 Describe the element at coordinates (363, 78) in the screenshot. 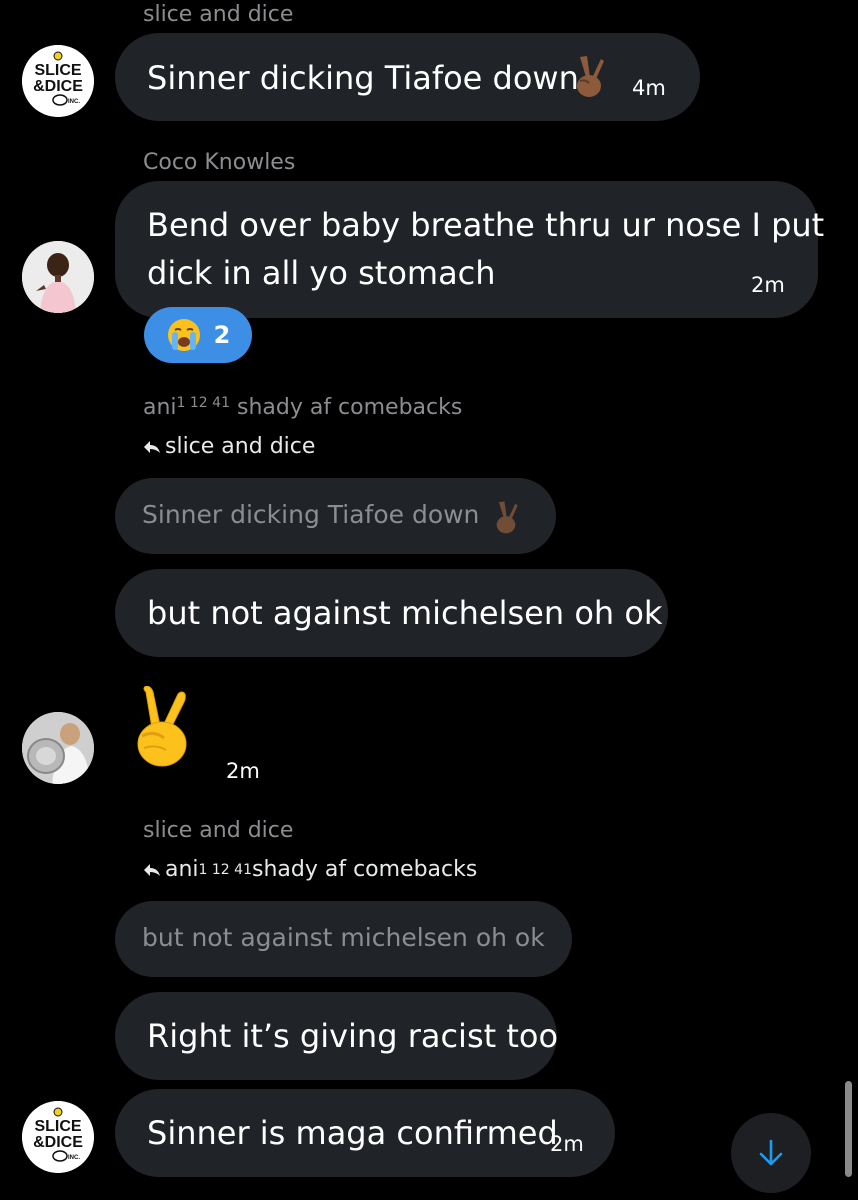

I see `message-text: Sinner dicking Tiafoe down` at that location.